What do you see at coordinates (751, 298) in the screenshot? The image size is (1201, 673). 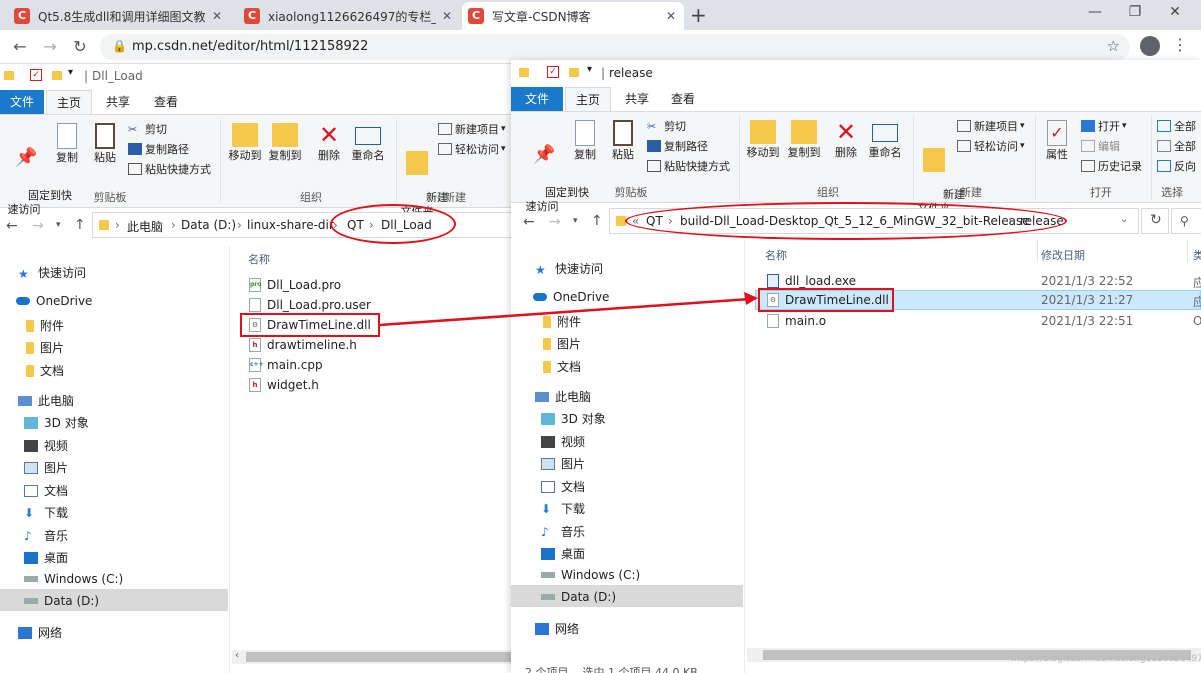 I see `arrow-head` at bounding box center [751, 298].